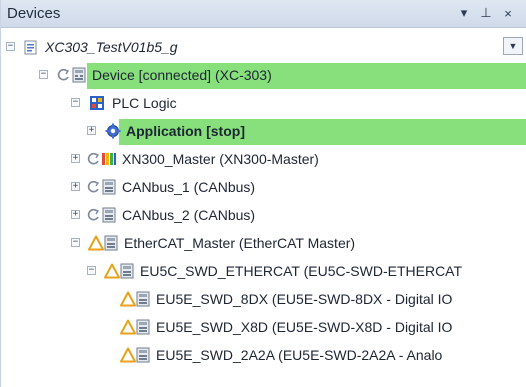 This screenshot has width=526, height=387. What do you see at coordinates (486, 13) in the screenshot?
I see `pin-button: ⊥` at bounding box center [486, 13].